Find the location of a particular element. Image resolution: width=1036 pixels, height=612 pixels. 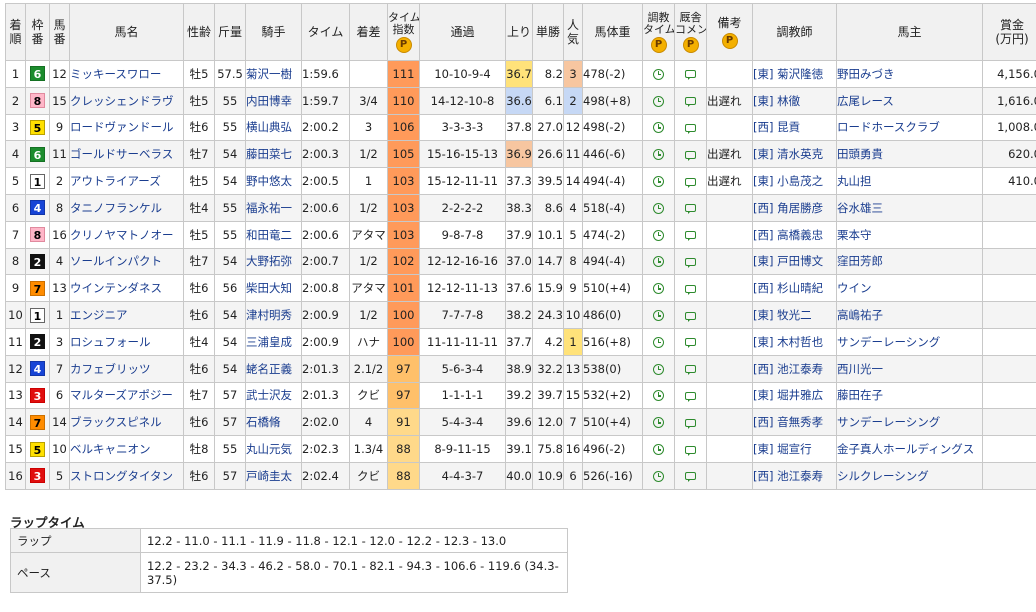

trainer-text: [東] 林徹 is located at coordinates (777, 101).